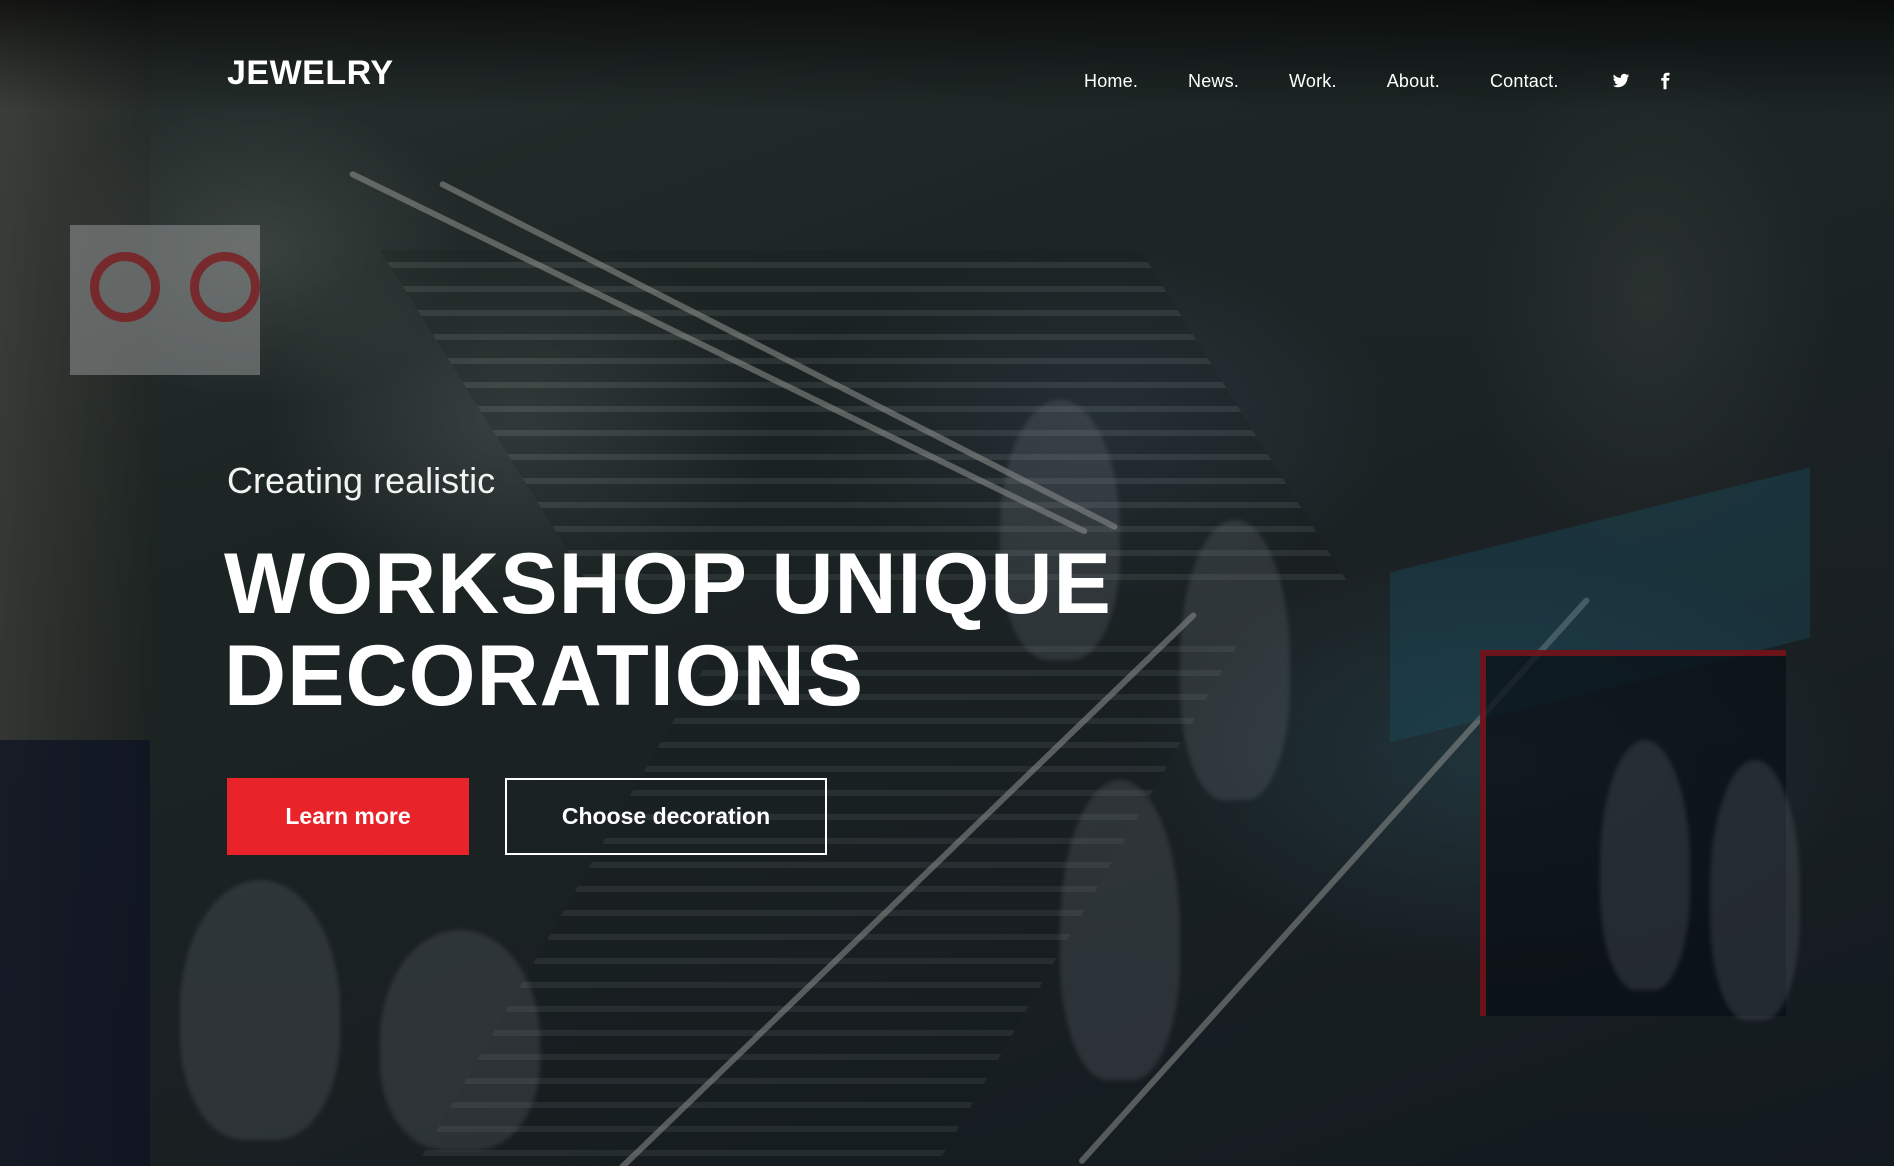 The width and height of the screenshot is (1894, 1166). I want to click on choose-decoration-button: Choose decoration, so click(666, 816).